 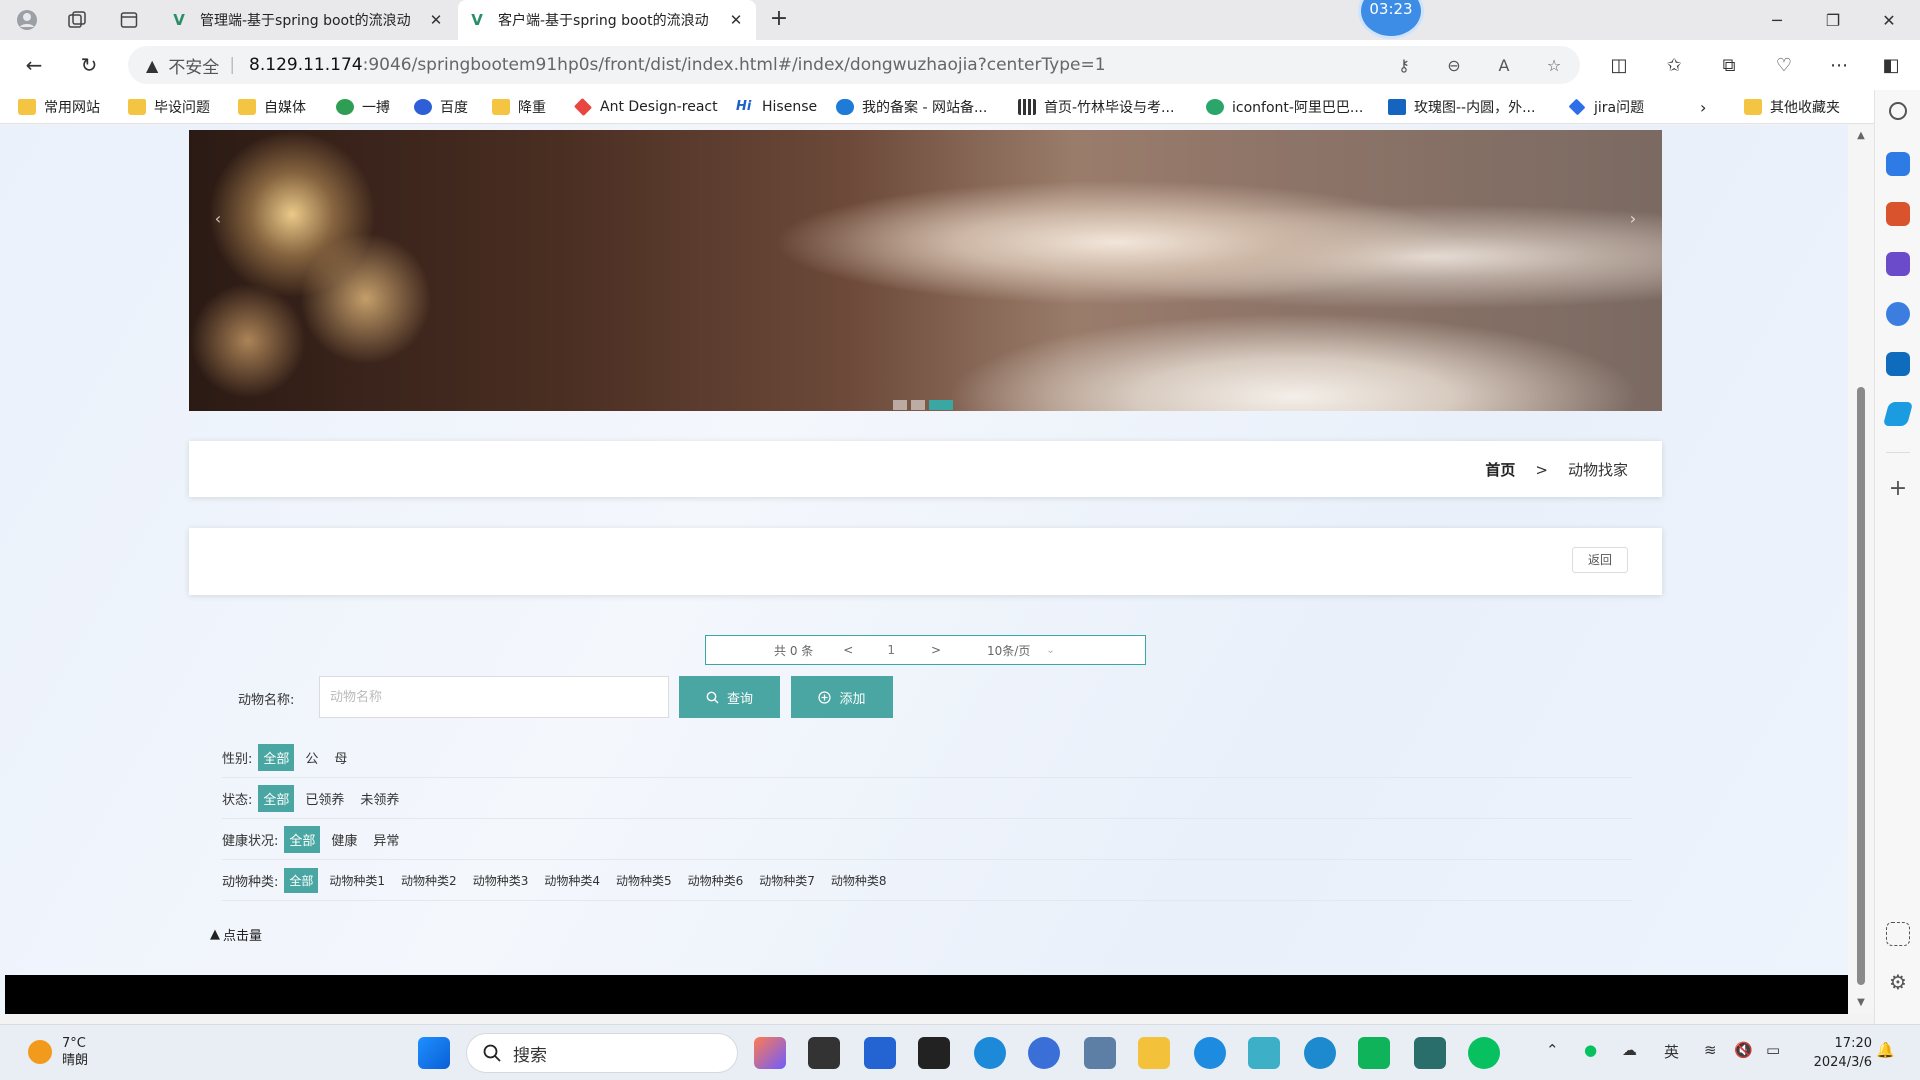 I want to click on volume-muted-icon: 🔇, so click(x=1743, y=1050).